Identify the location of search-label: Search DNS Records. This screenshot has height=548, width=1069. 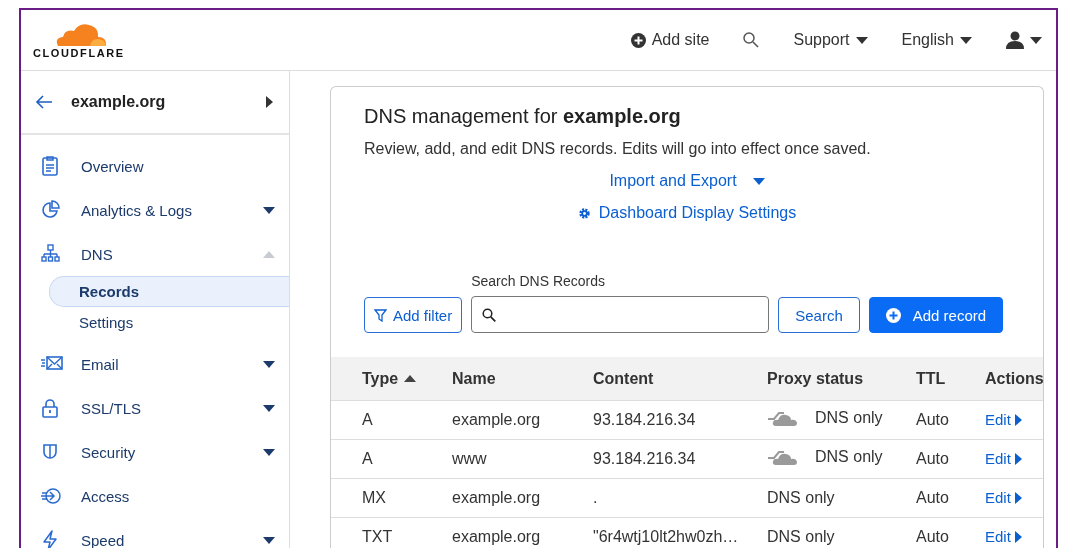
(539, 281).